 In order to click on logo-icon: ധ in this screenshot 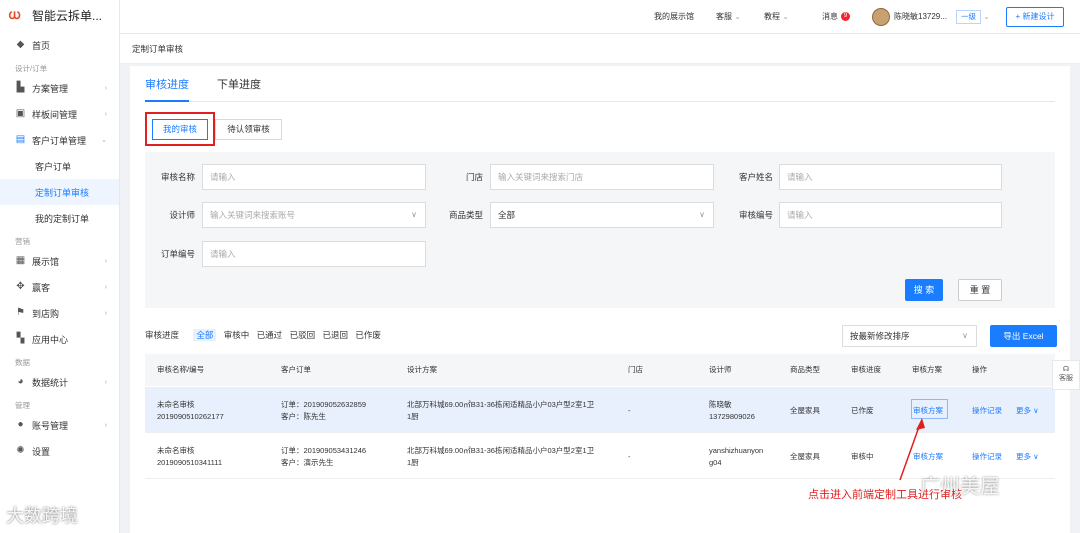, I will do `click(14, 14)`.